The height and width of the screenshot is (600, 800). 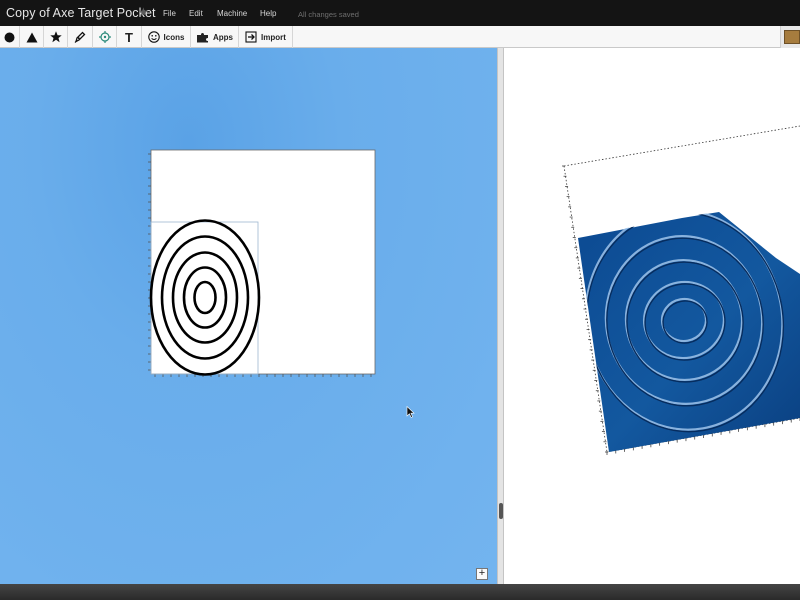 What do you see at coordinates (81, 13) in the screenshot?
I see `document-title: Copy of Axe Target Pocket` at bounding box center [81, 13].